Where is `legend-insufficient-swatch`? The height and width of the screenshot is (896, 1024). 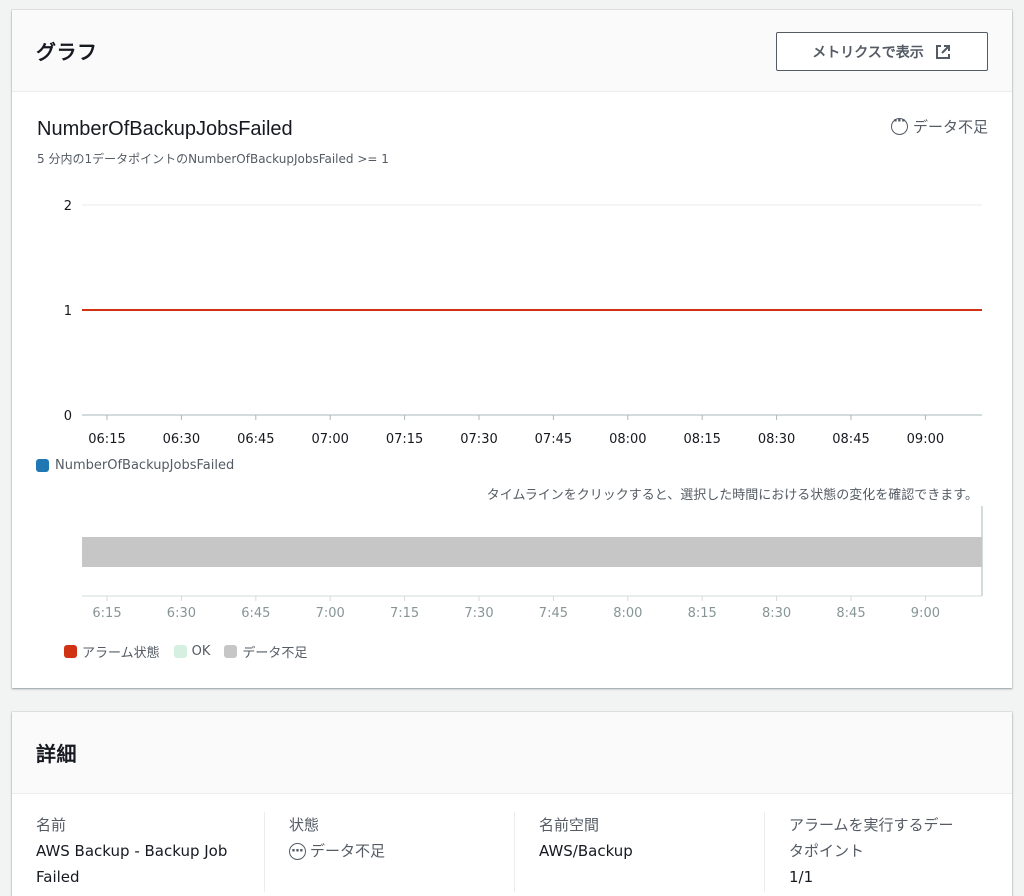
legend-insufficient-swatch is located at coordinates (231, 651).